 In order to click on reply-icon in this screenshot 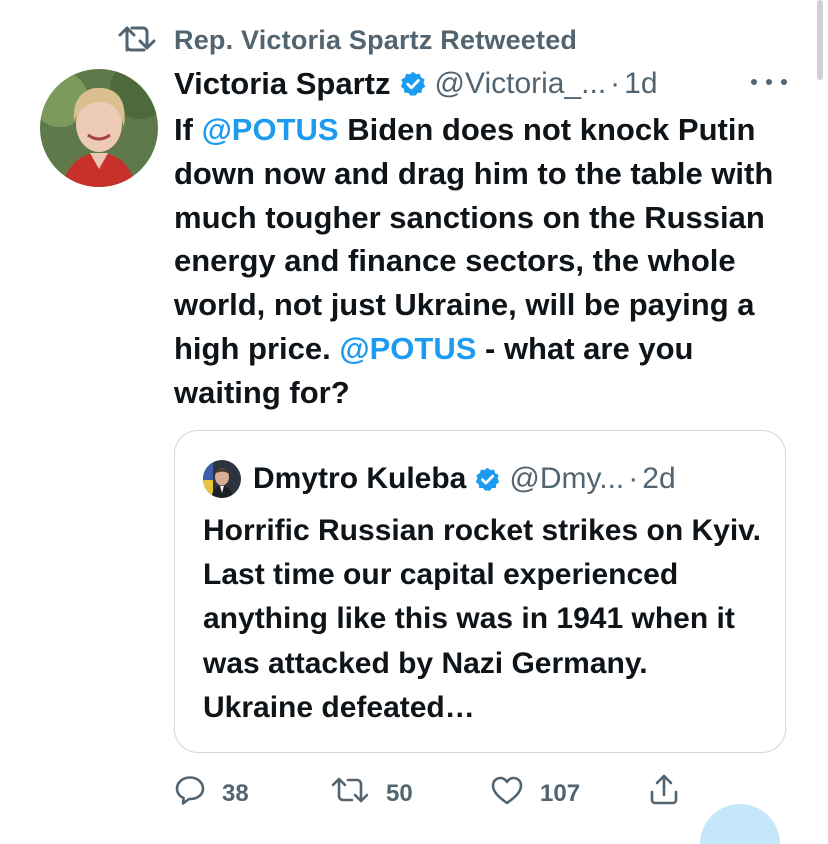, I will do `click(190, 793)`.